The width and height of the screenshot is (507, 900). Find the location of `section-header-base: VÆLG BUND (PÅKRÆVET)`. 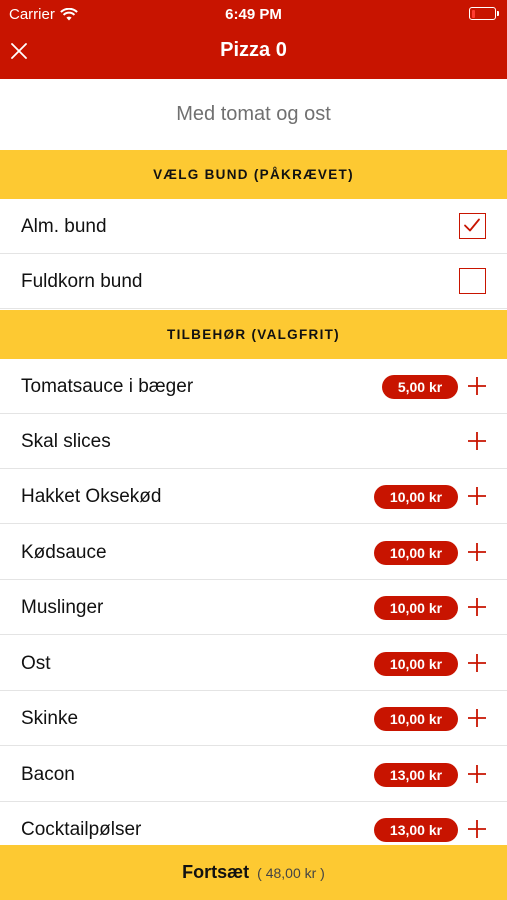

section-header-base: VÆLG BUND (PÅKRÆVET) is located at coordinates (253, 174).